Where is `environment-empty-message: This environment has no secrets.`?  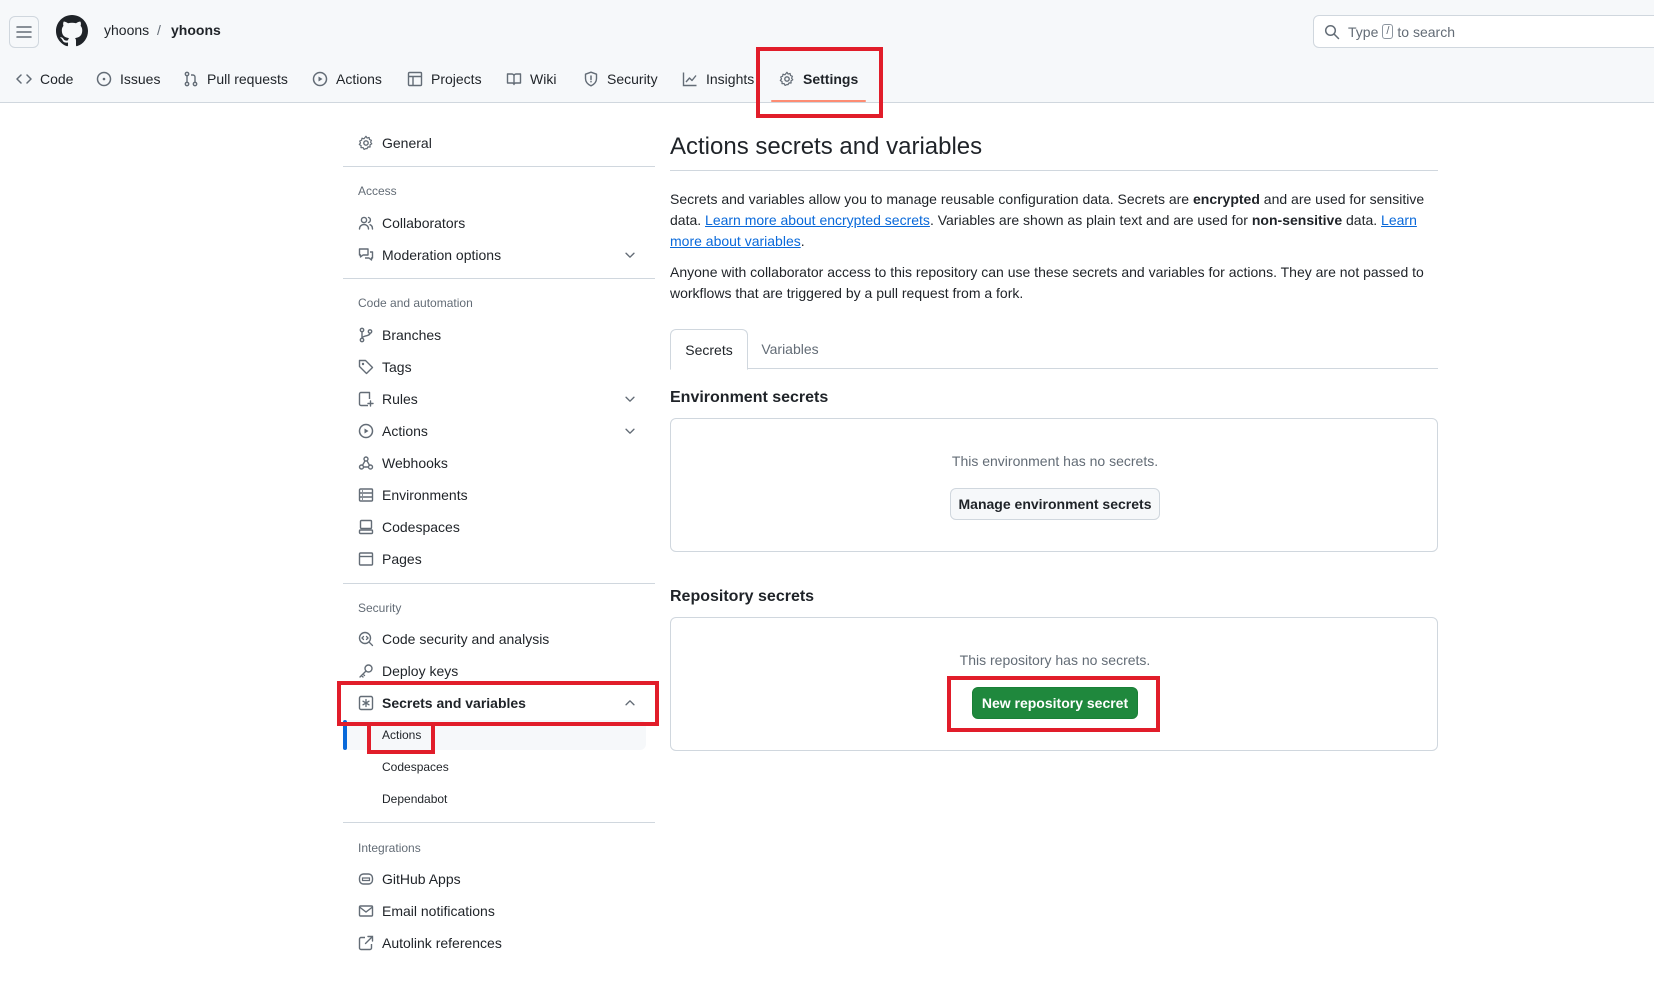 environment-empty-message: This environment has no secrets. is located at coordinates (1055, 461).